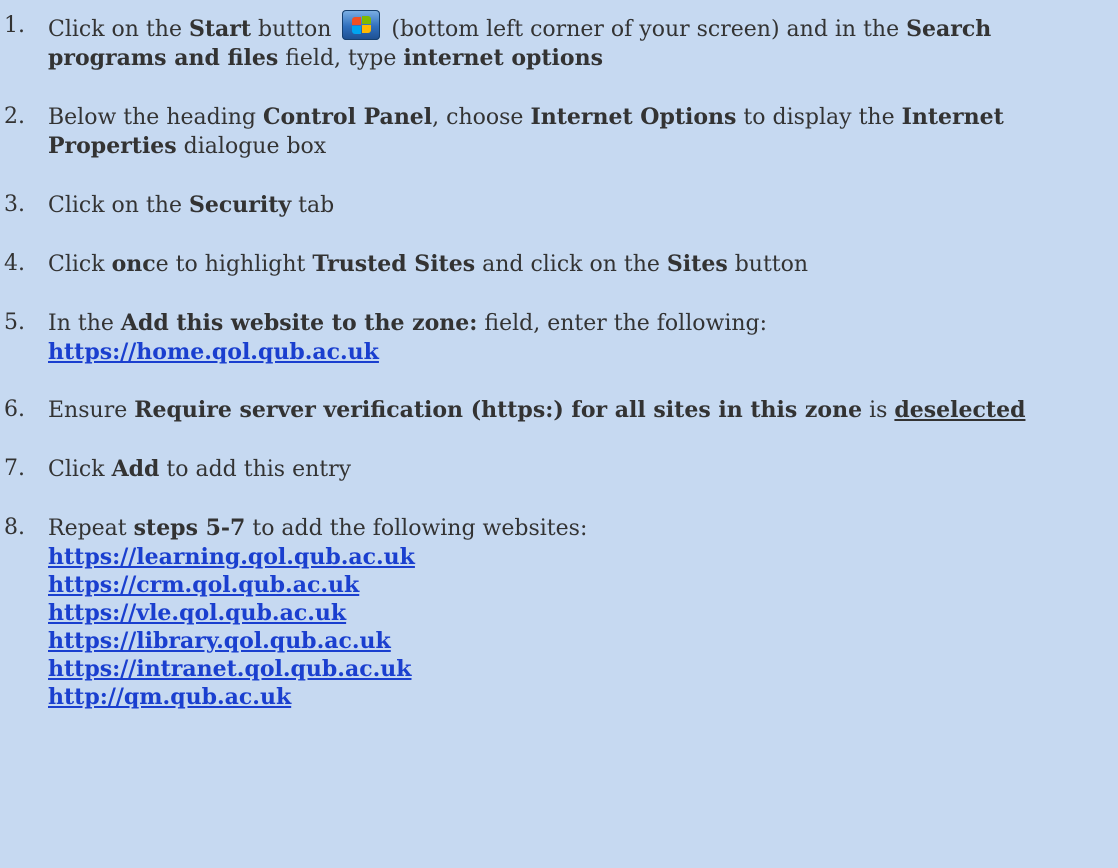 Image resolution: width=1118 pixels, height=868 pixels. Describe the element at coordinates (112, 146) in the screenshot. I see `properties-label: Properties` at that location.